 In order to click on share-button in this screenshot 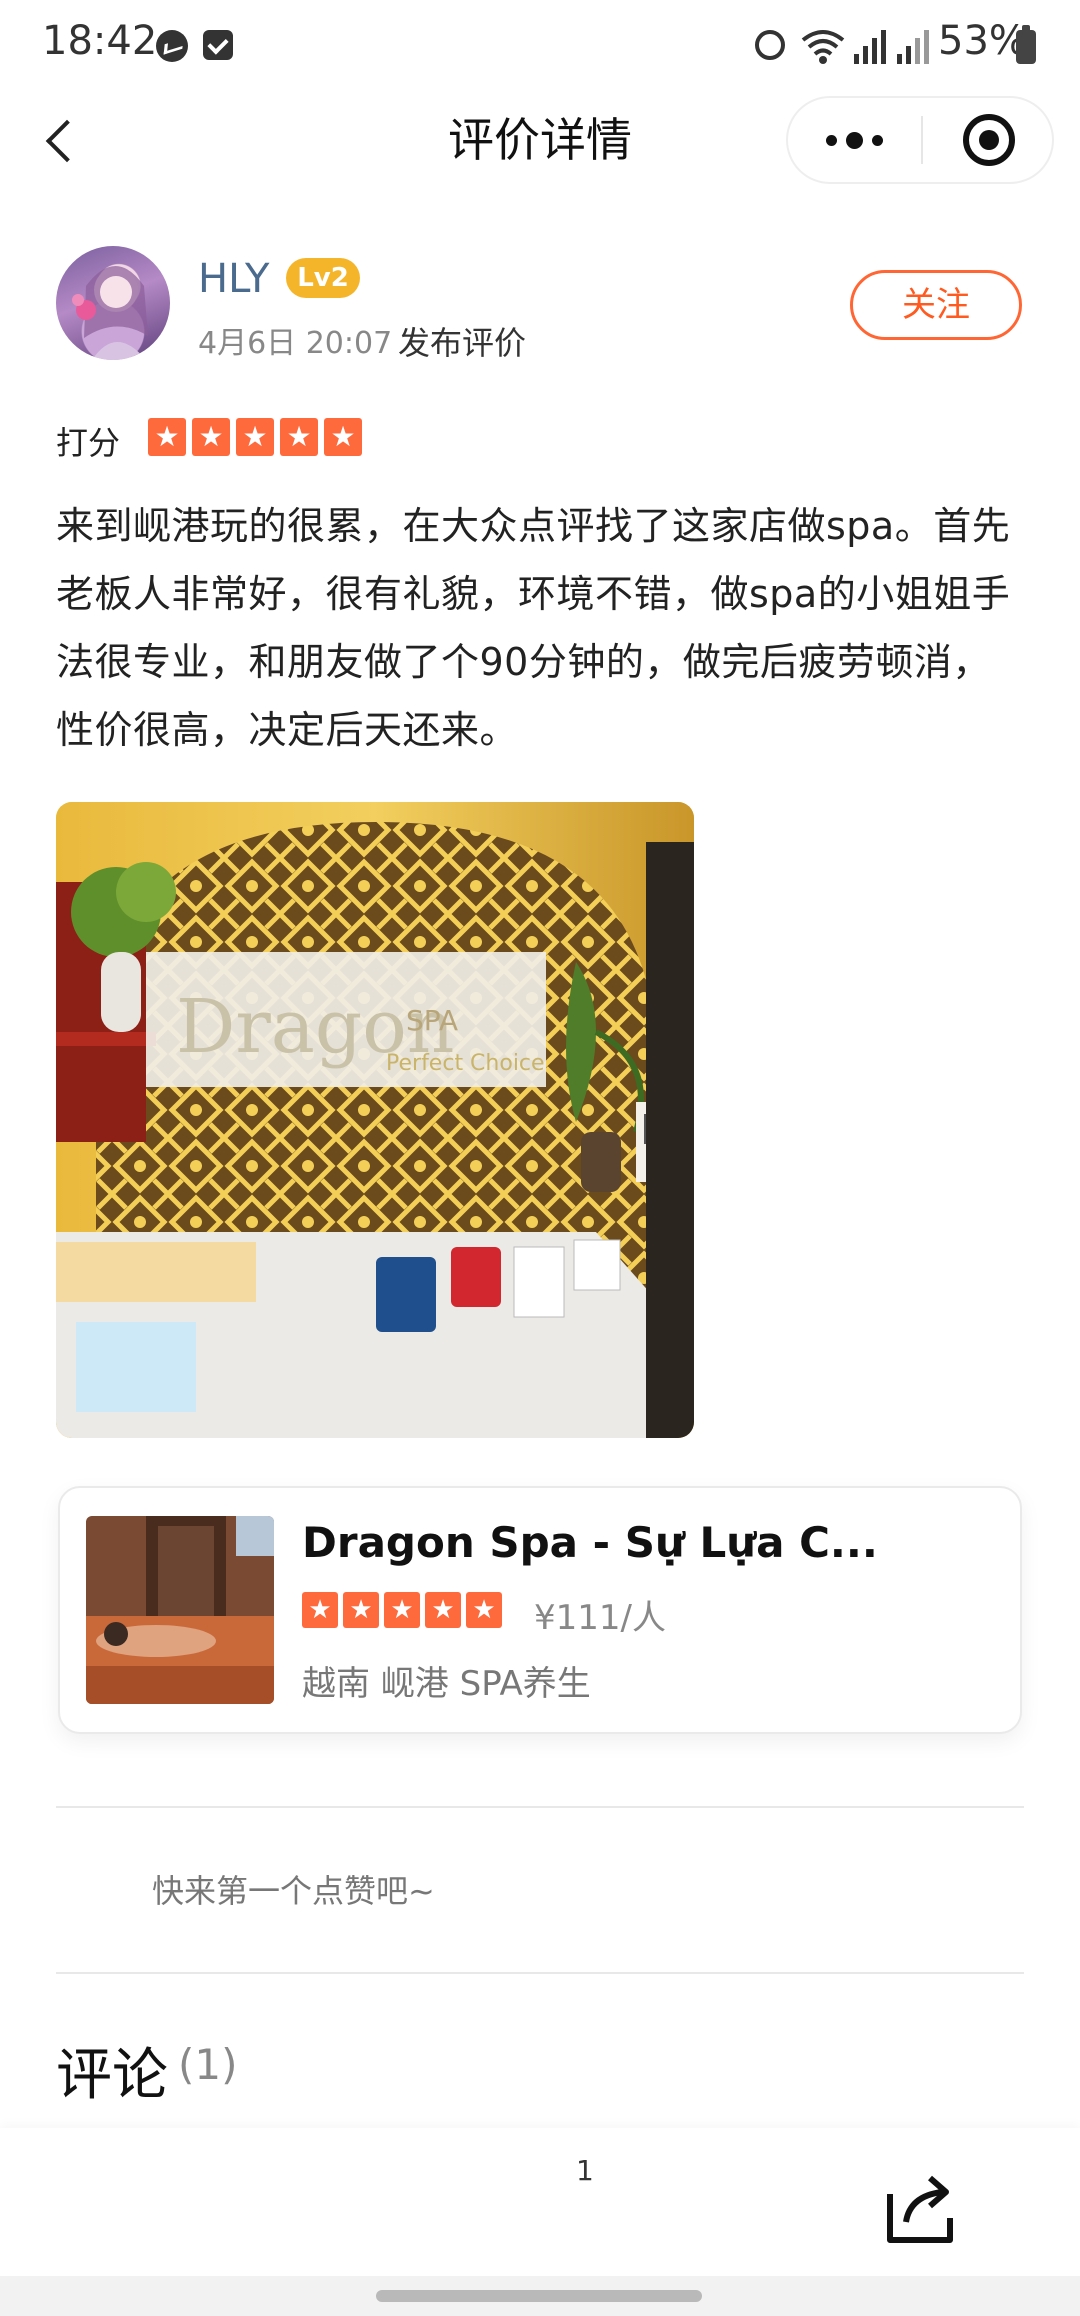, I will do `click(922, 2208)`.